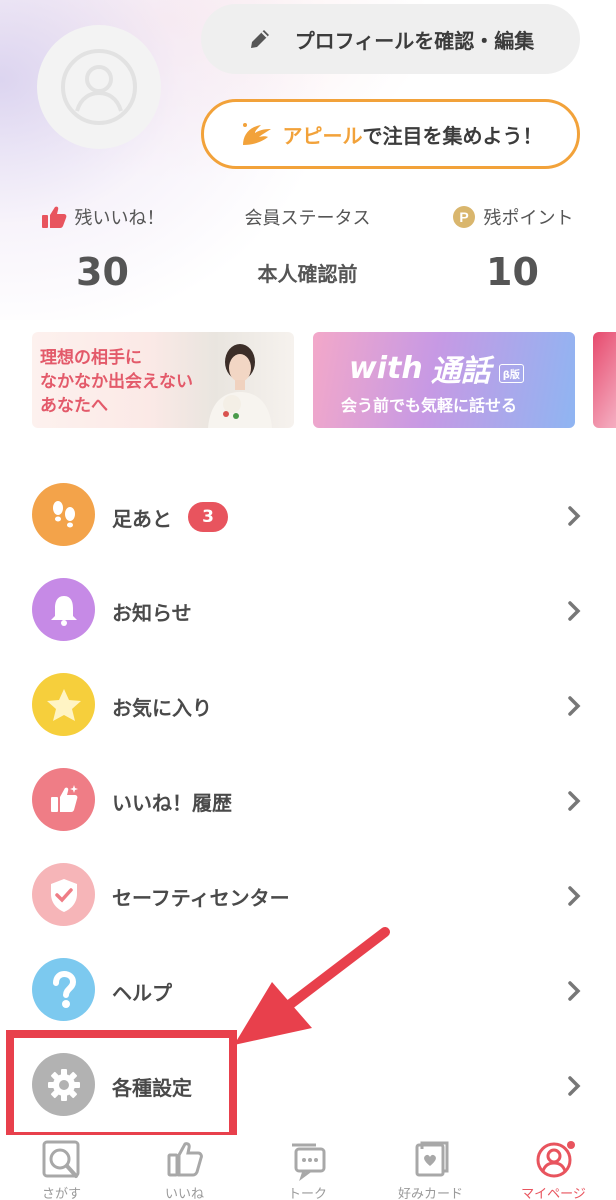 The image size is (616, 1200). I want to click on beta-badge: β版, so click(511, 373).